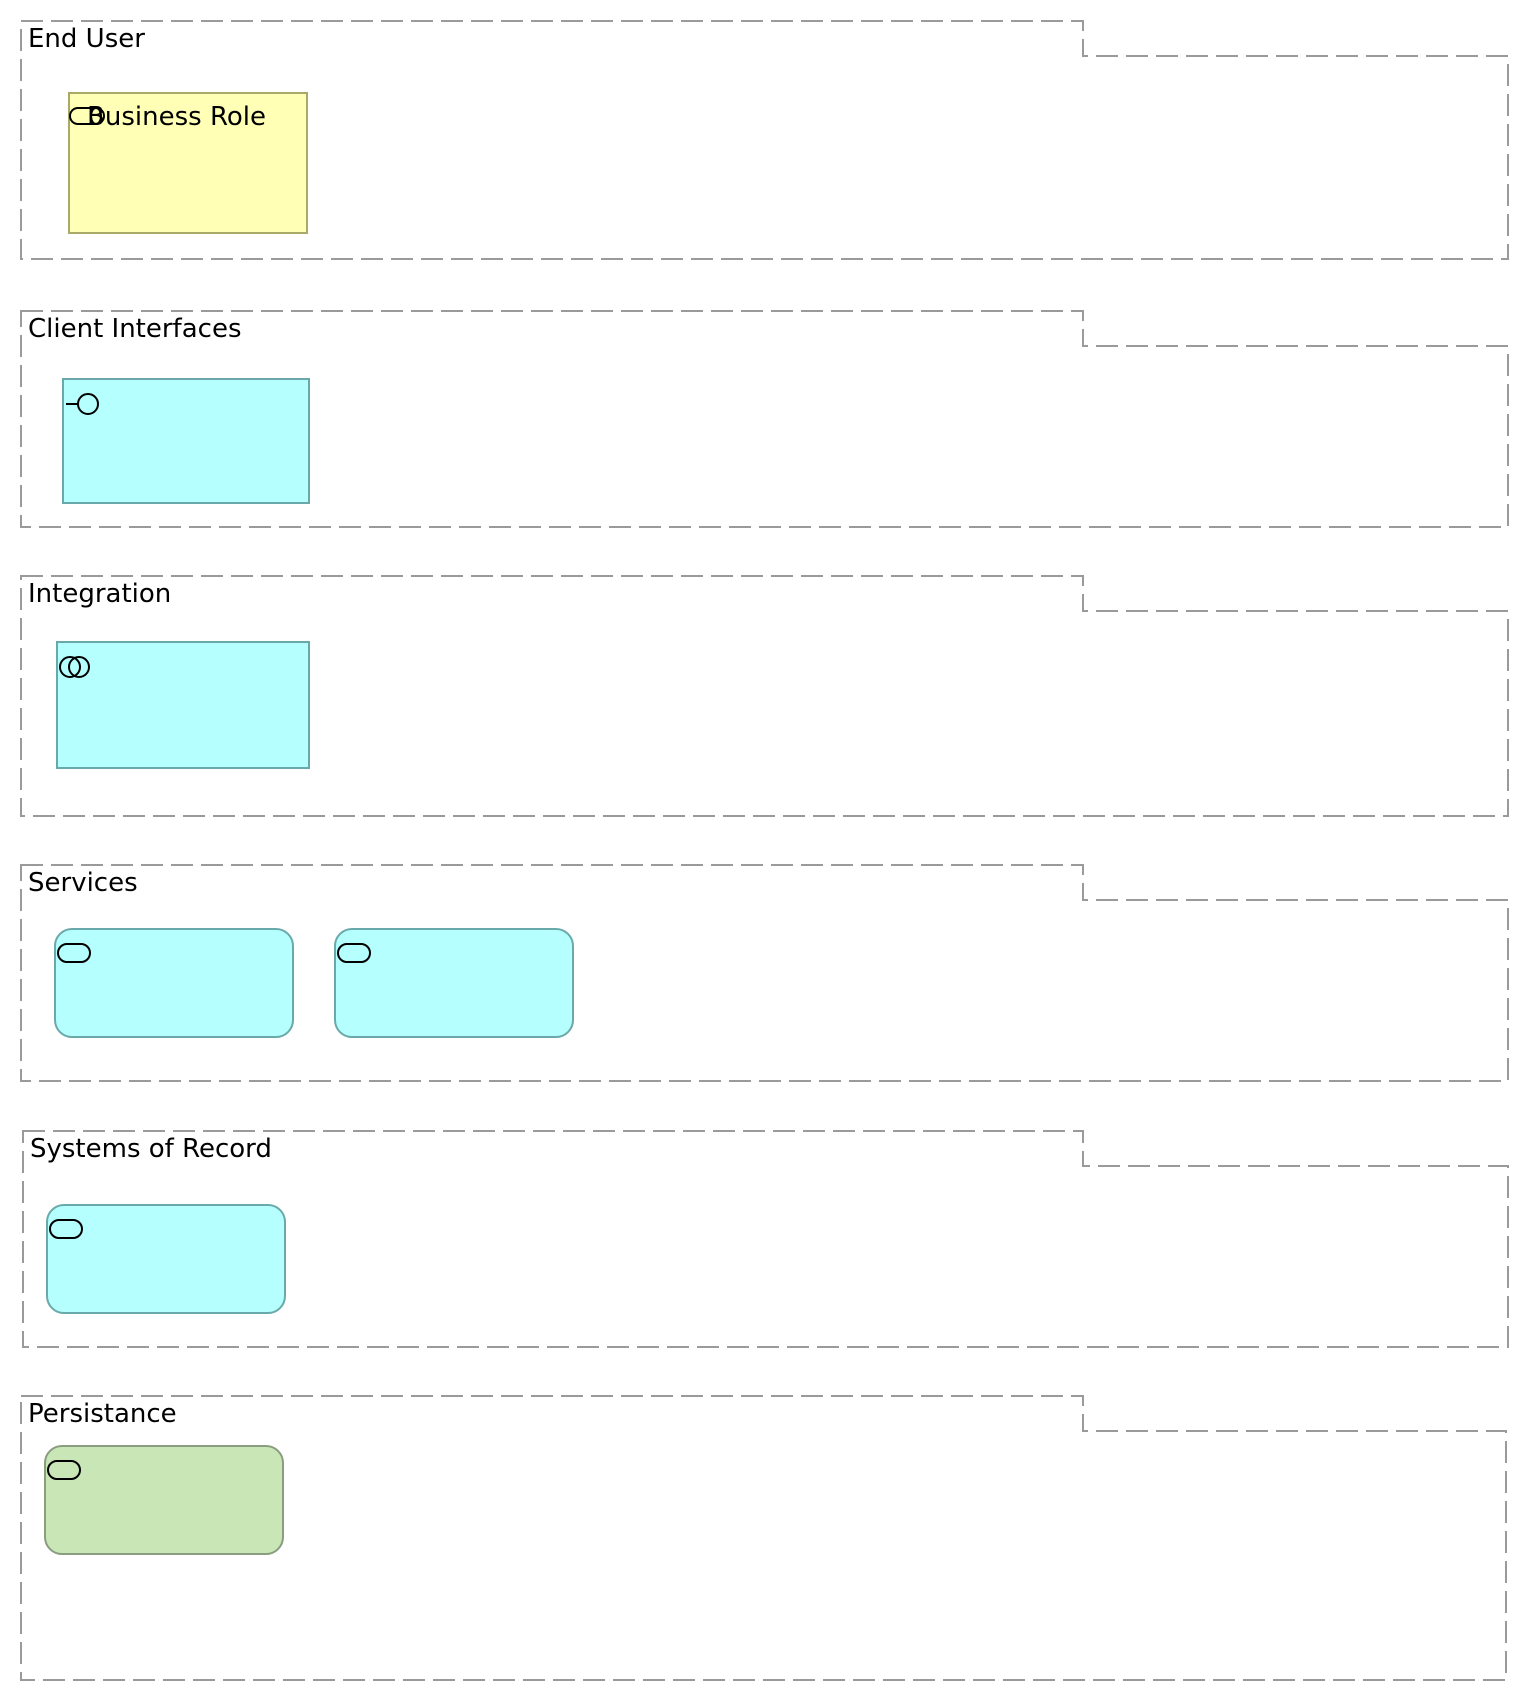 This screenshot has width=1530, height=1696. I want to click on group-label: End User, so click(86, 39).